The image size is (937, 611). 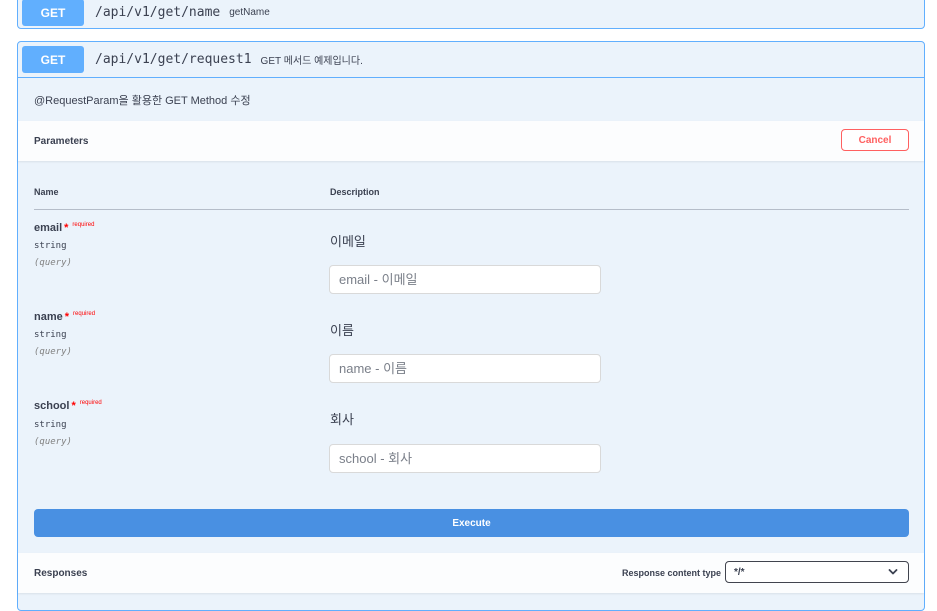 What do you see at coordinates (465, 279) in the screenshot?
I see `email-input` at bounding box center [465, 279].